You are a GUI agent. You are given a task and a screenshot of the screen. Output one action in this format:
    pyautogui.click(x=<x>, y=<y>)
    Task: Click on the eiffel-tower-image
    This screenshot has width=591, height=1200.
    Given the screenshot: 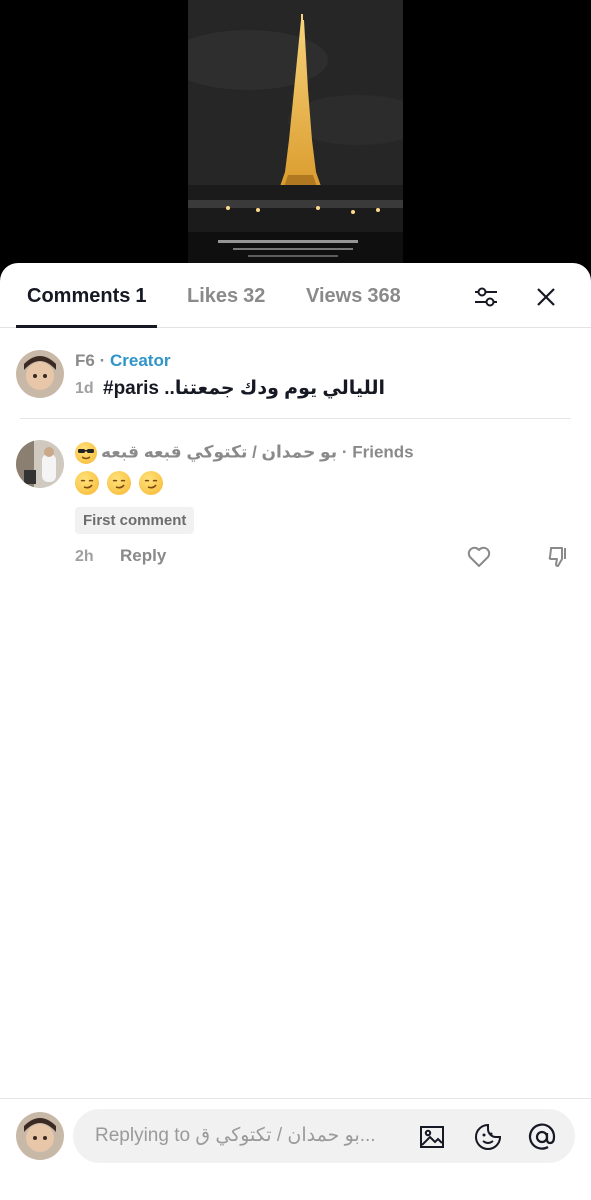 What is the action you would take?
    pyautogui.click(x=295, y=145)
    